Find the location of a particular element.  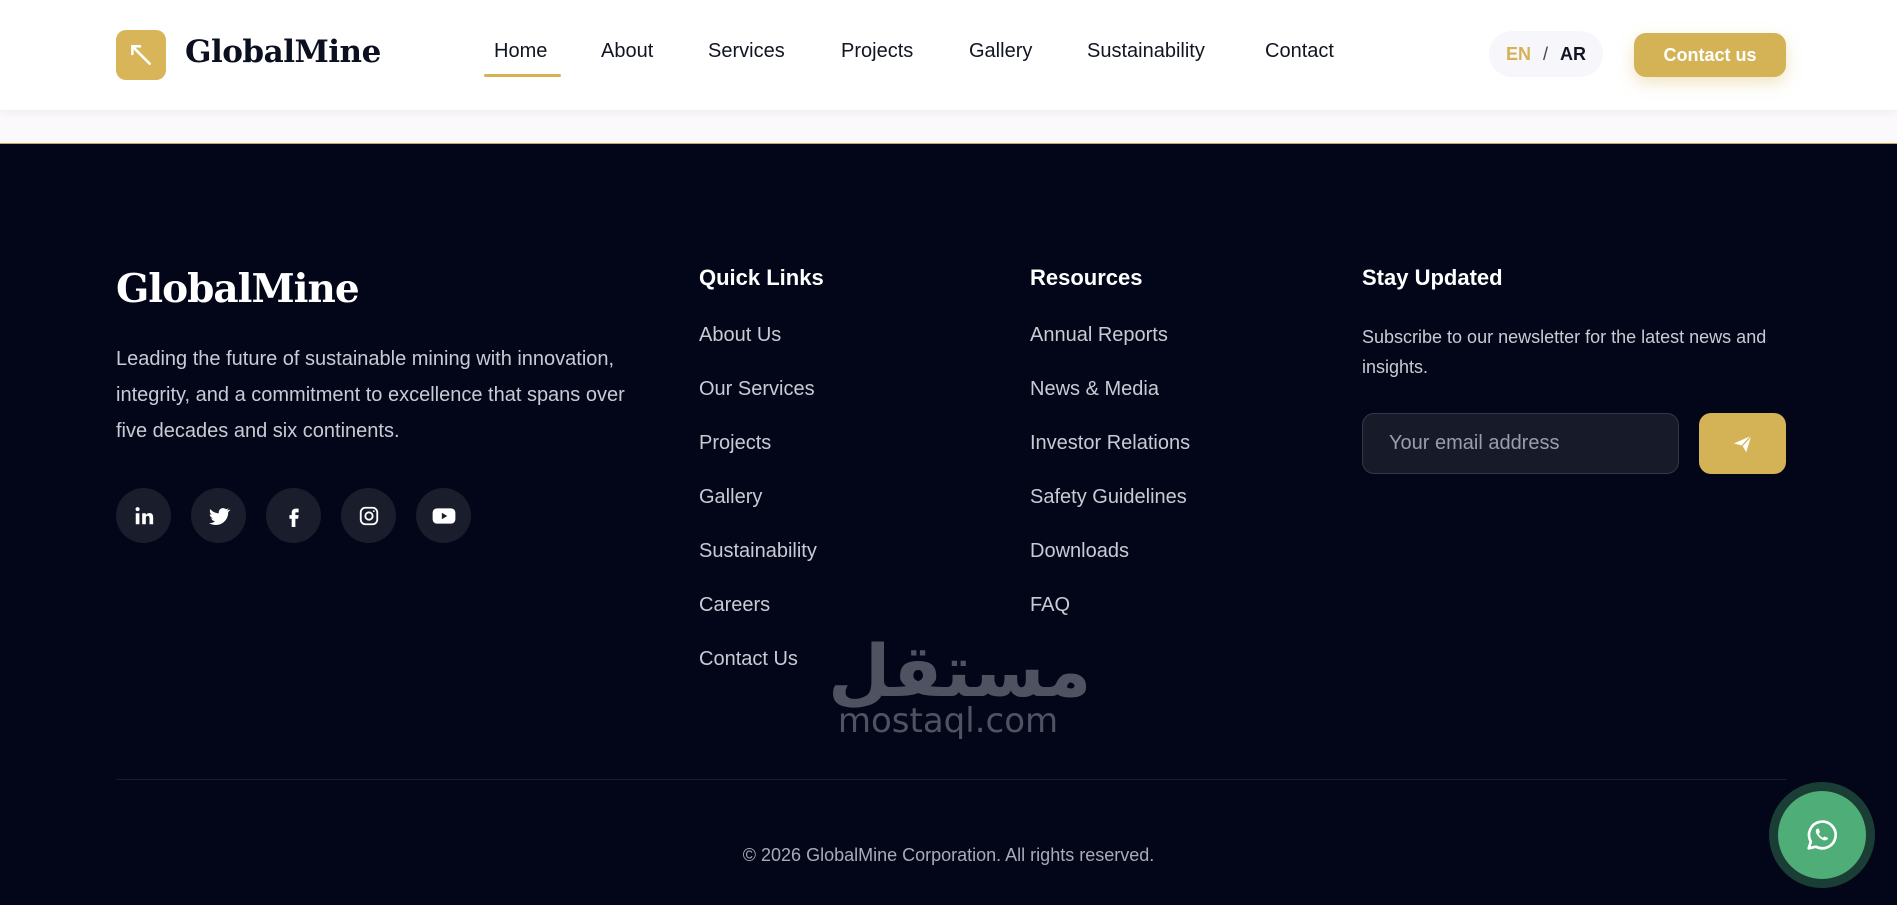

whatsapp-icon is located at coordinates (1822, 835).